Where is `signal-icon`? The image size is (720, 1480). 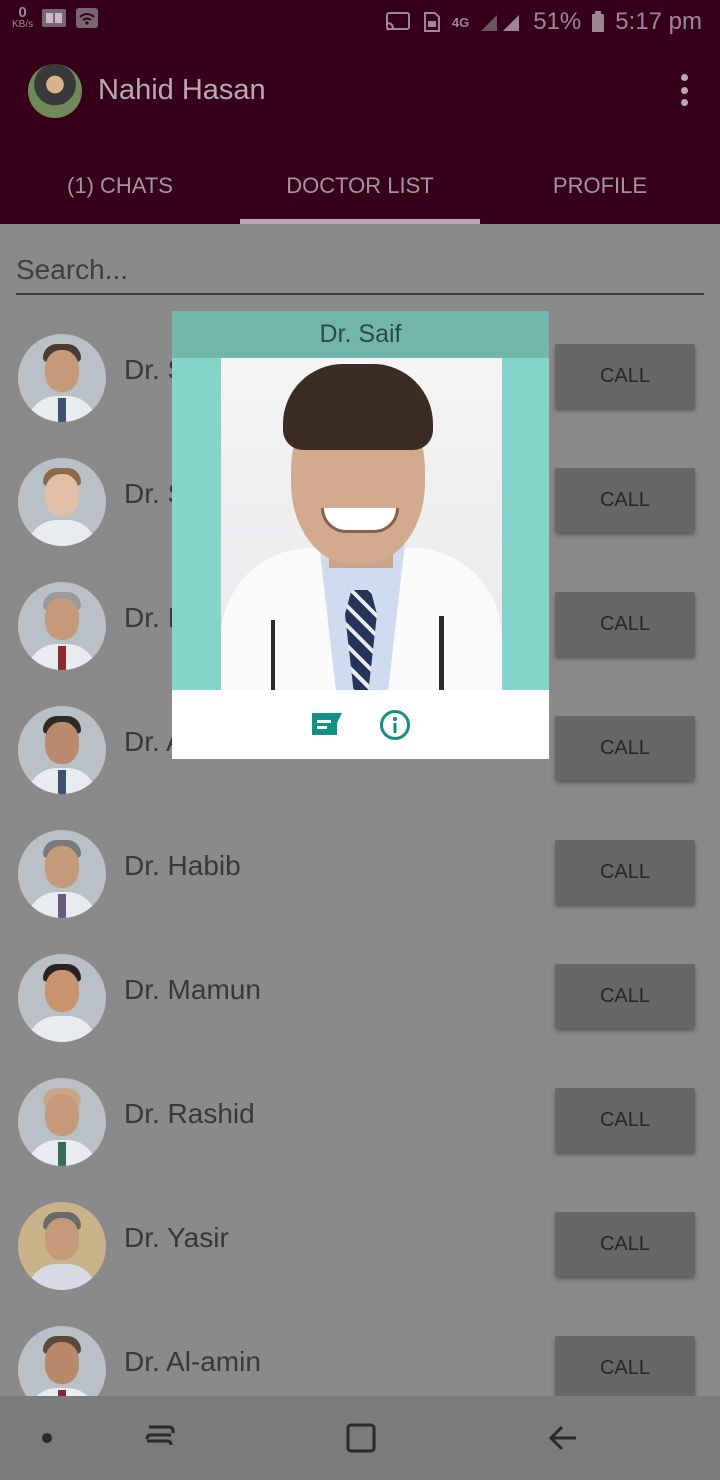 signal-icon is located at coordinates (500, 23).